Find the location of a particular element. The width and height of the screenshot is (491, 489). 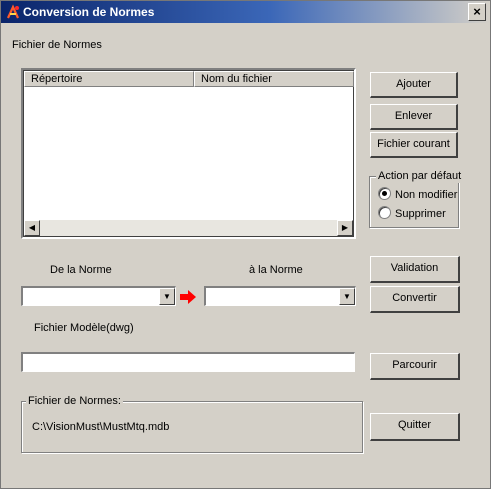

column-header-filename: Nom du fichier is located at coordinates (274, 79).